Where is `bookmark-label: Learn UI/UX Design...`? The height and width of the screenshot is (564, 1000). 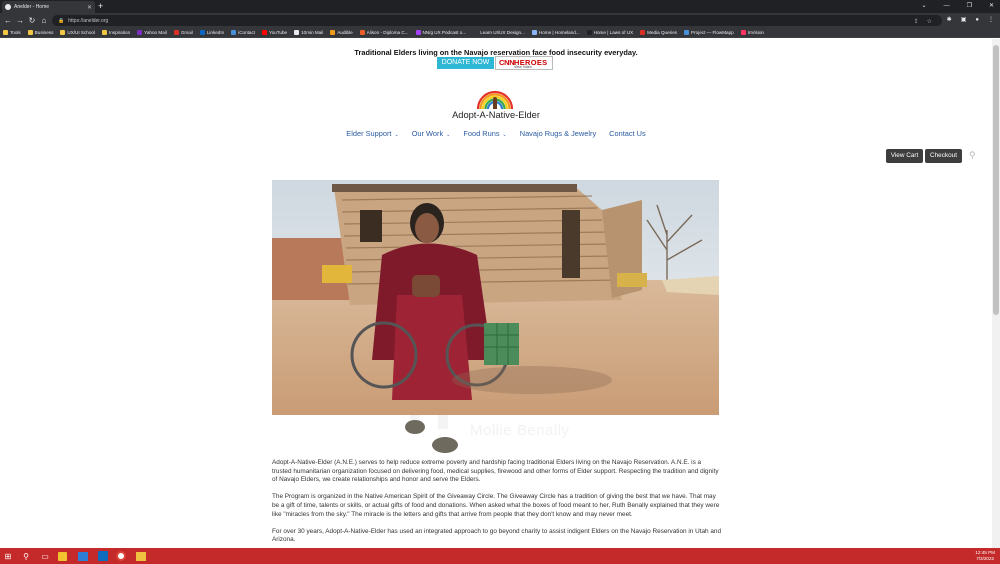
bookmark-label: Learn UI/UX Design... is located at coordinates (502, 32).